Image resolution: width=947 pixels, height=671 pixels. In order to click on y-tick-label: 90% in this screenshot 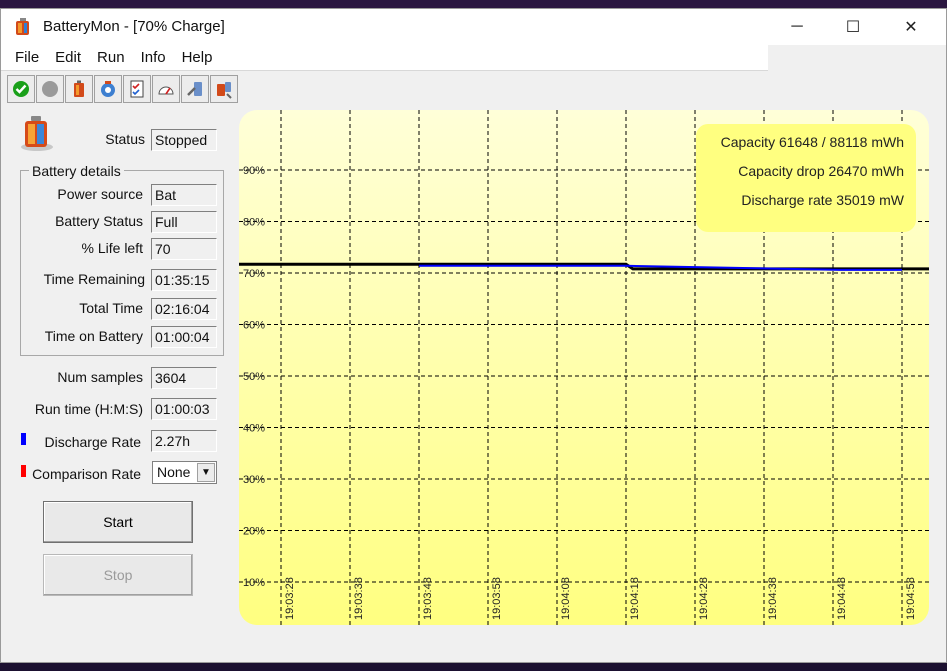, I will do `click(254, 171)`.